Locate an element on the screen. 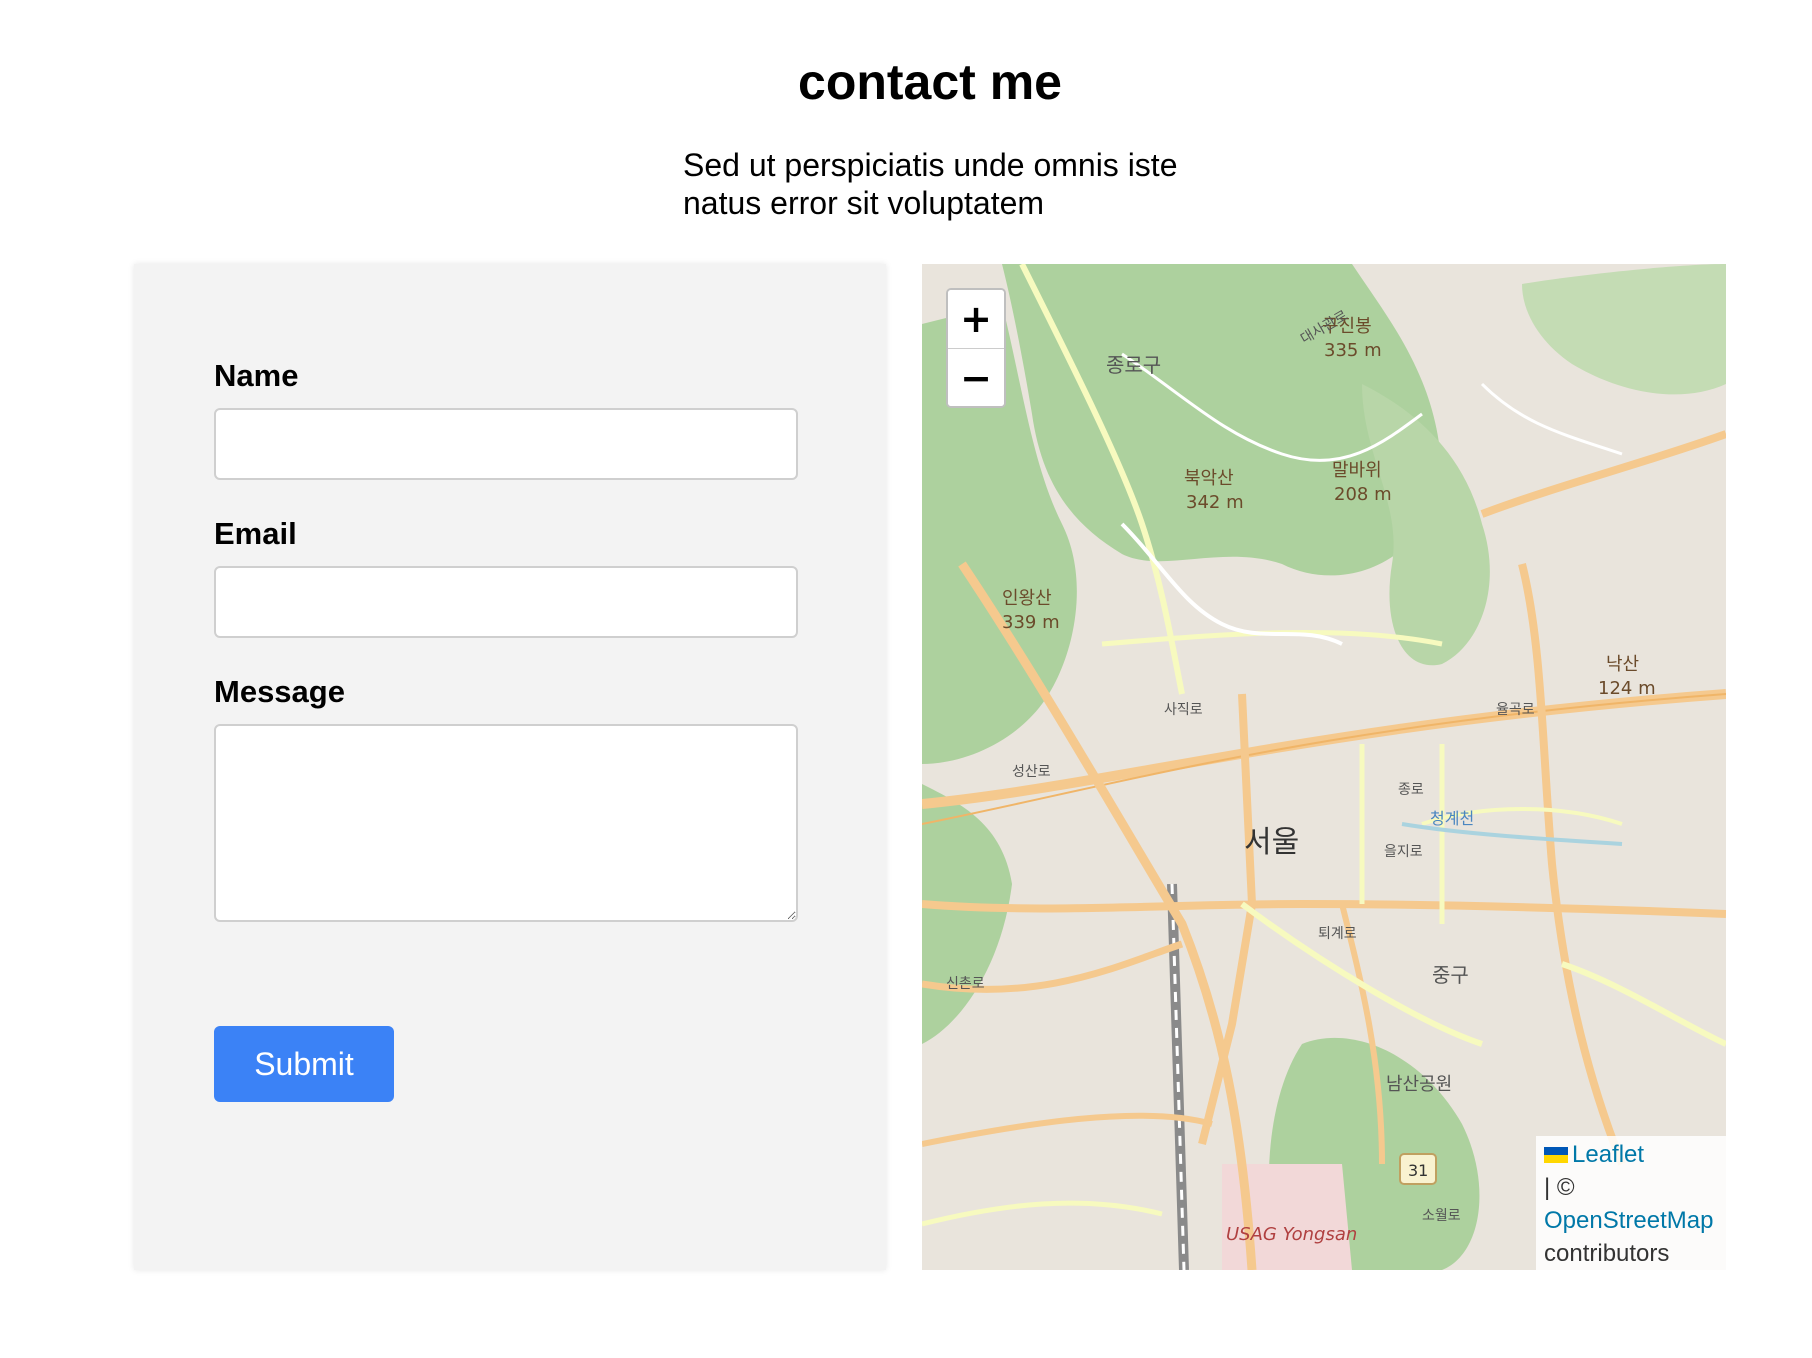 The width and height of the screenshot is (1812, 1358). map-label-namsan-park: 남산공원 is located at coordinates (1419, 1084).